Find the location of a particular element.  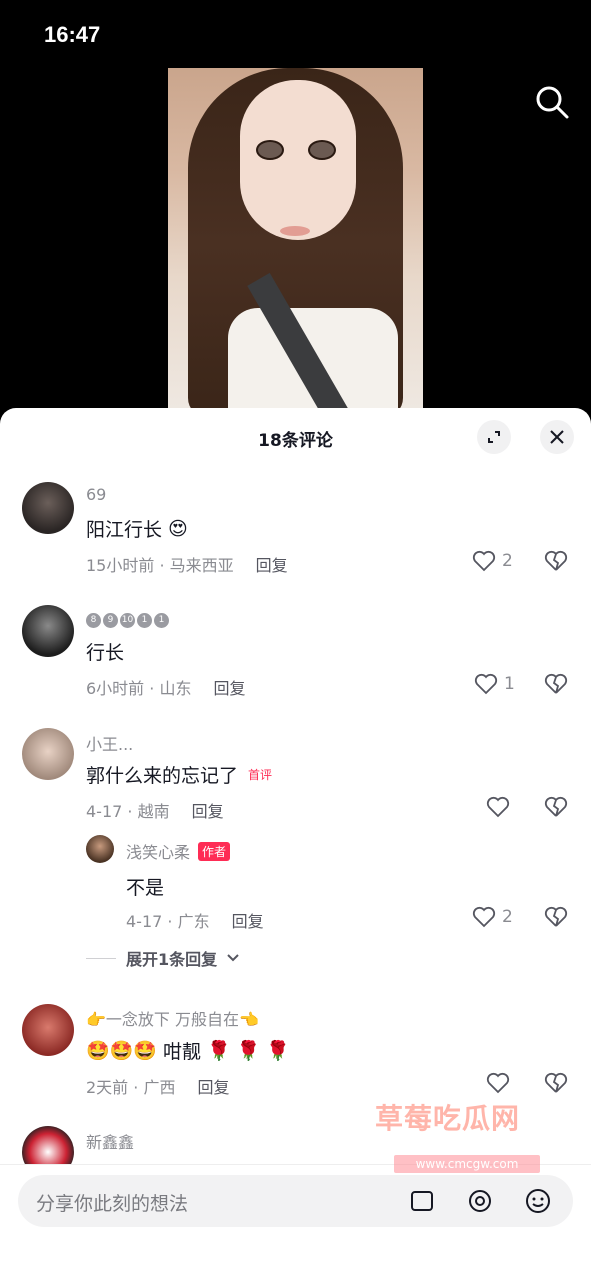

comment-text: 🤩🤩🤩 咁靓 🌹 🌹 🌹 is located at coordinates (188, 1050).